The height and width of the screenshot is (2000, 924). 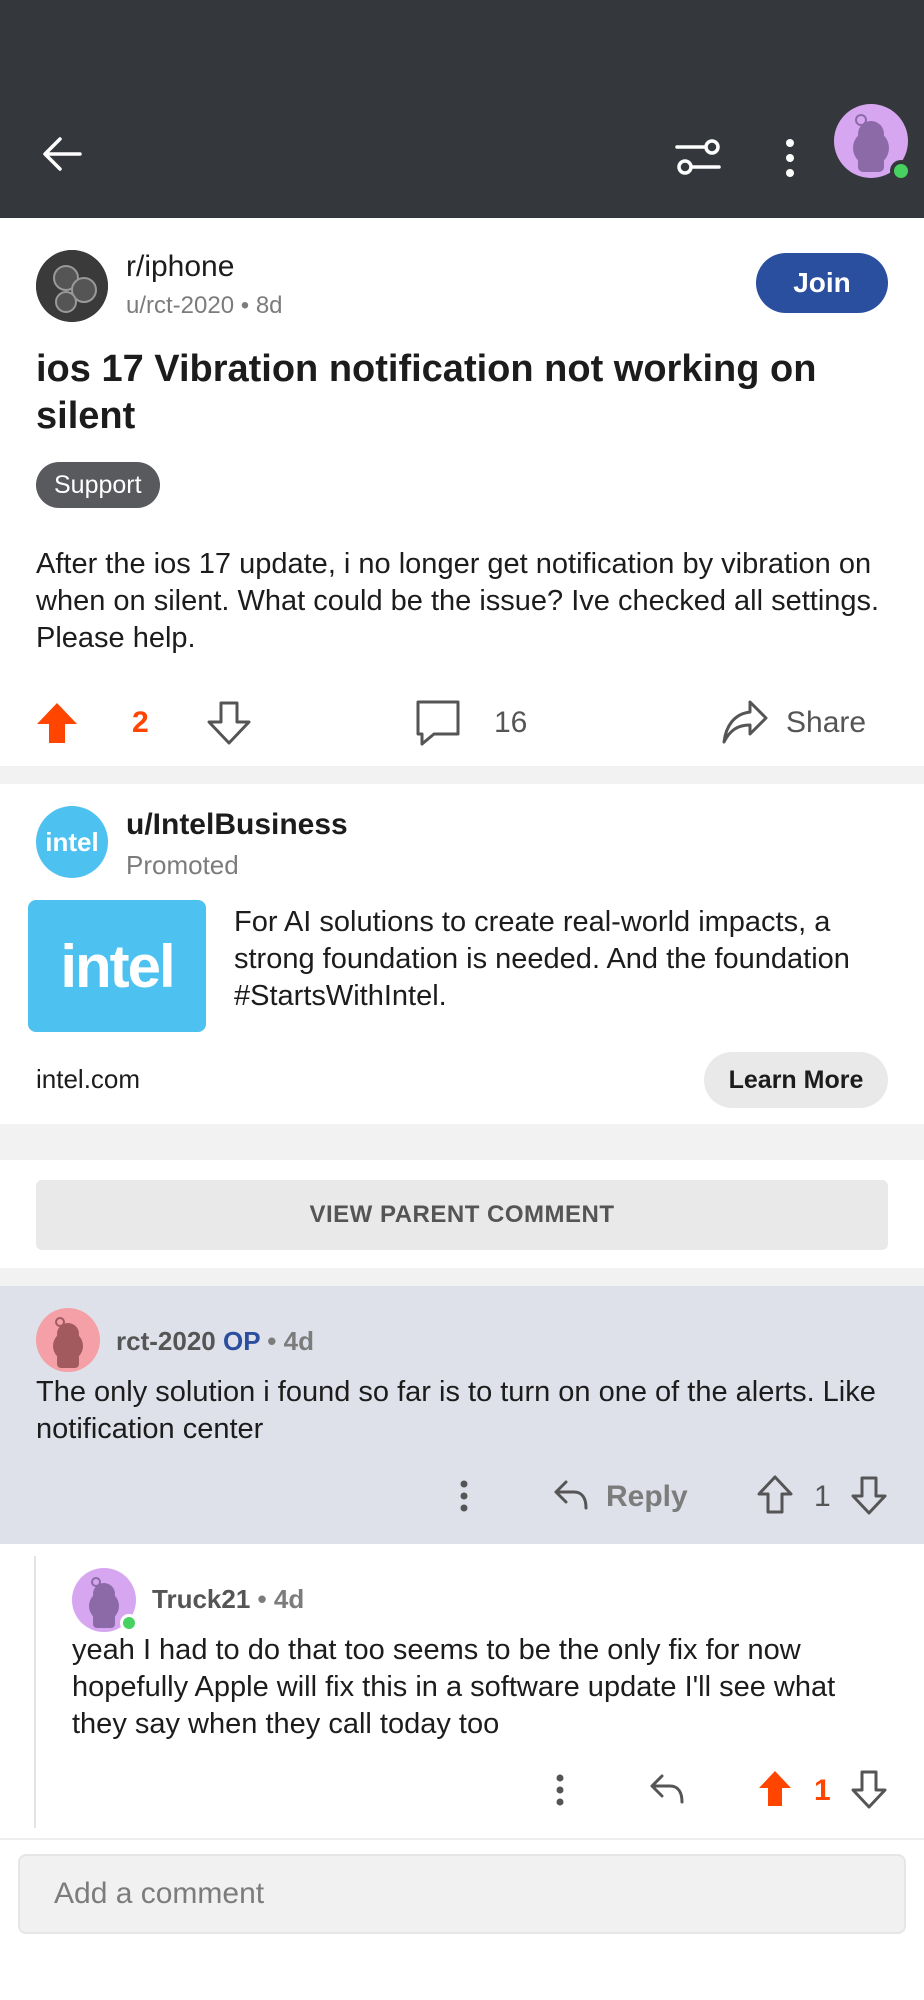 What do you see at coordinates (166, 1341) in the screenshot?
I see `comment-author: rct-2020` at bounding box center [166, 1341].